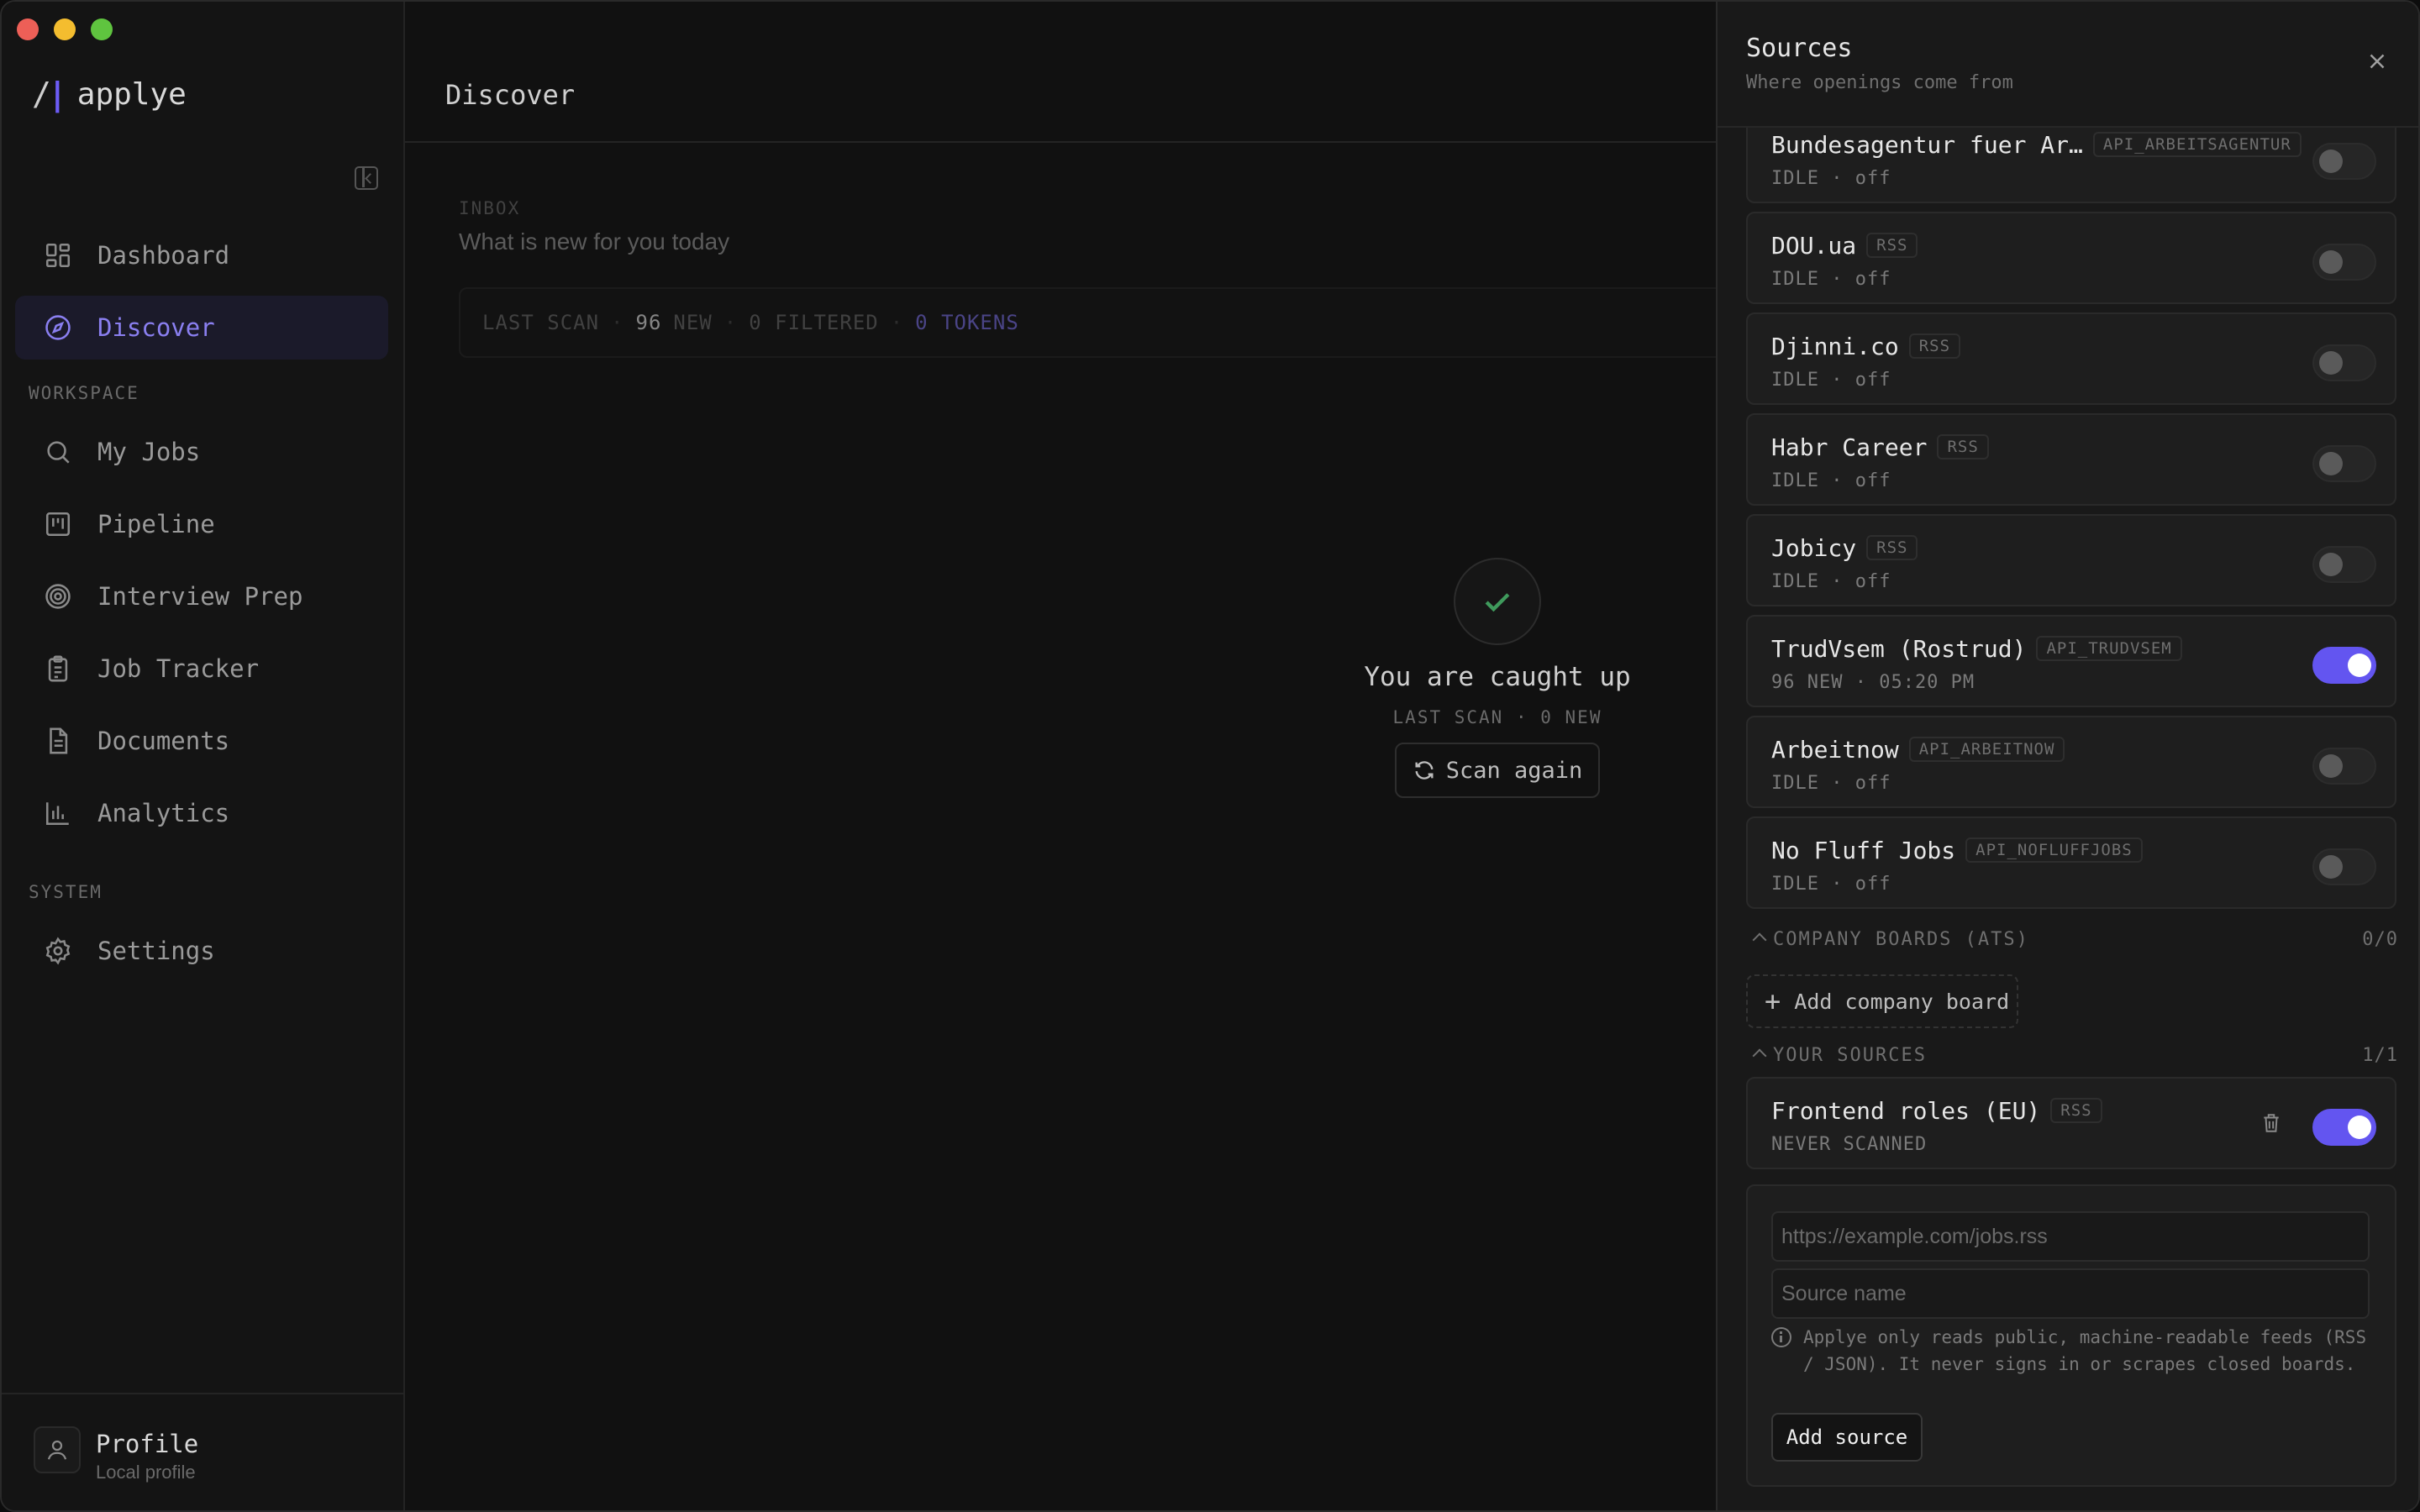  I want to click on your-sources-header: YOUR SOURCES 1/1, so click(2074, 1055).